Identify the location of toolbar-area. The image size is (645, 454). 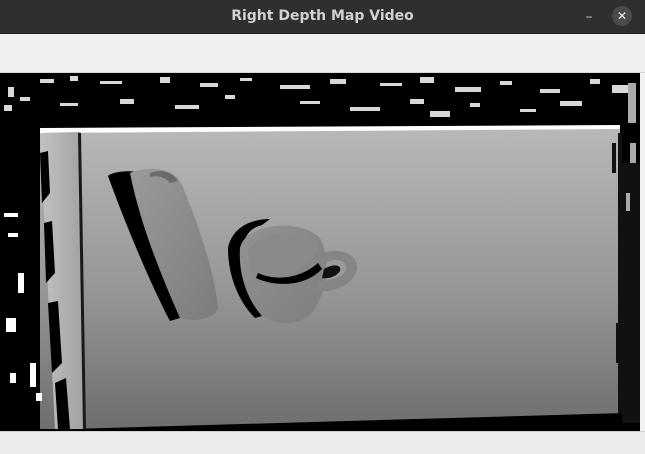
(322, 53).